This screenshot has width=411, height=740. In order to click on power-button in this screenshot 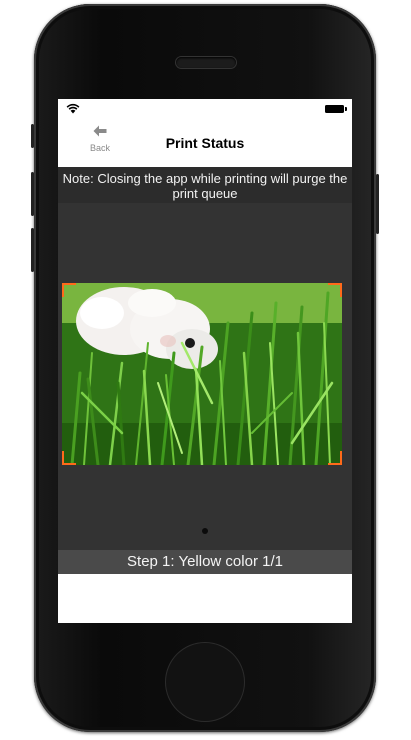, I will do `click(377, 204)`.